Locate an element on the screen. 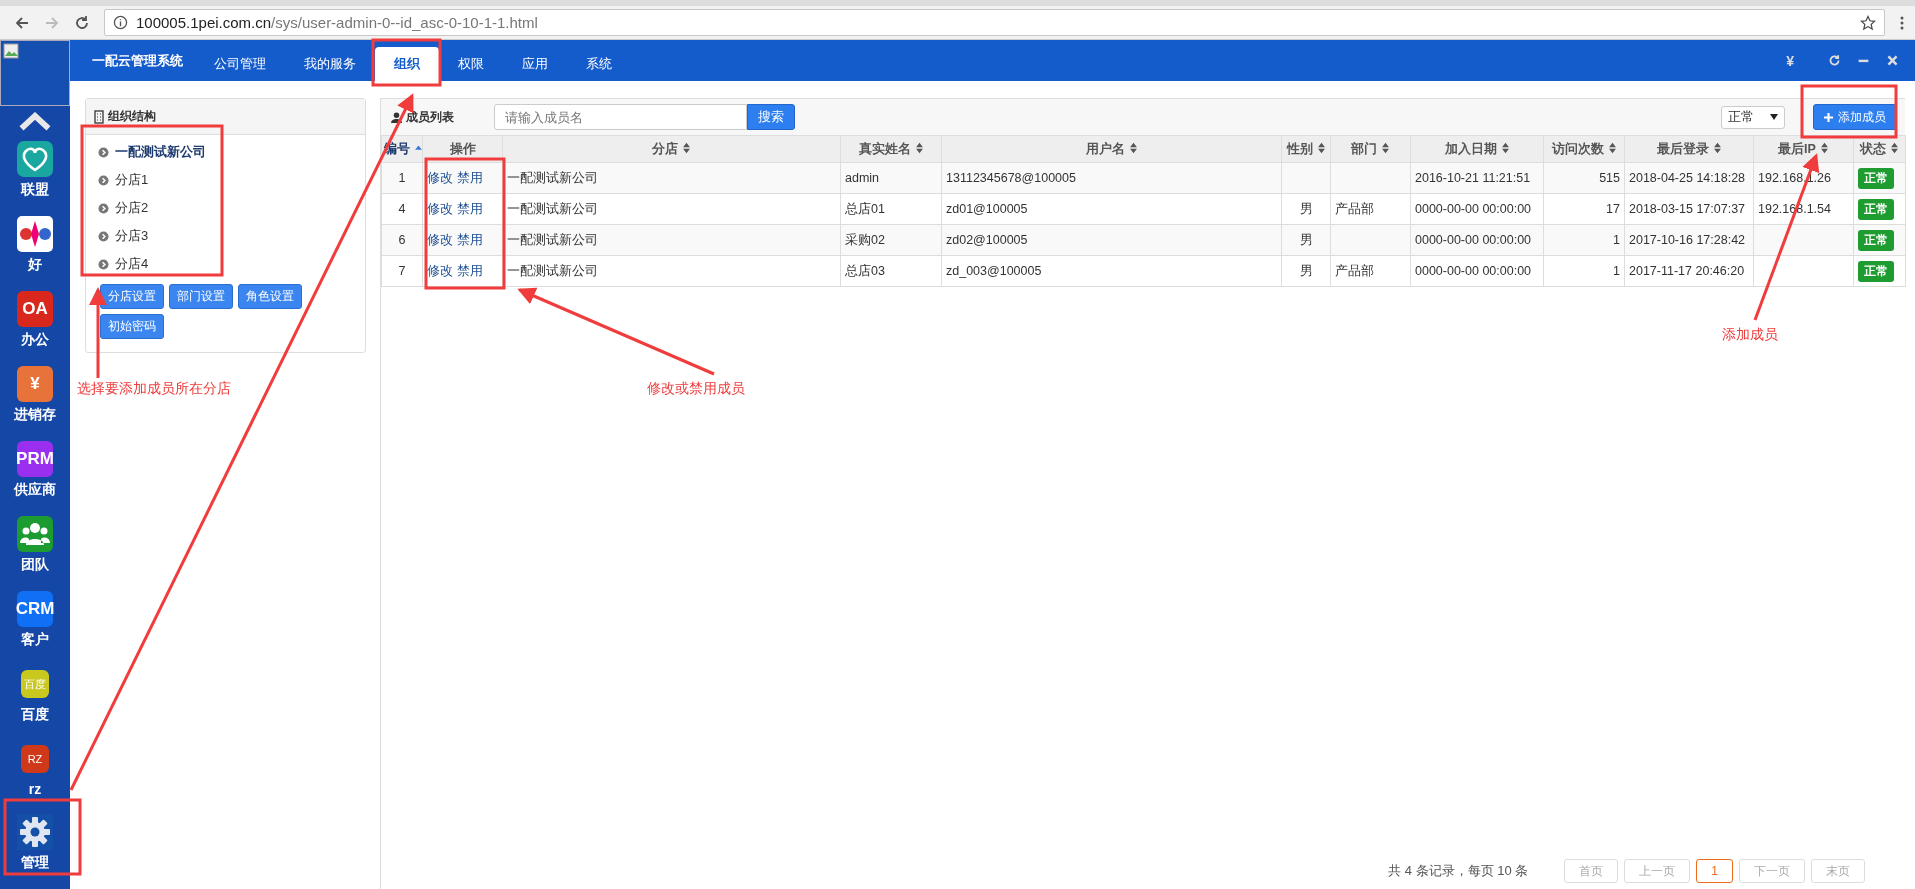 The height and width of the screenshot is (889, 1915). app-label: 供应商 is located at coordinates (35, 490).